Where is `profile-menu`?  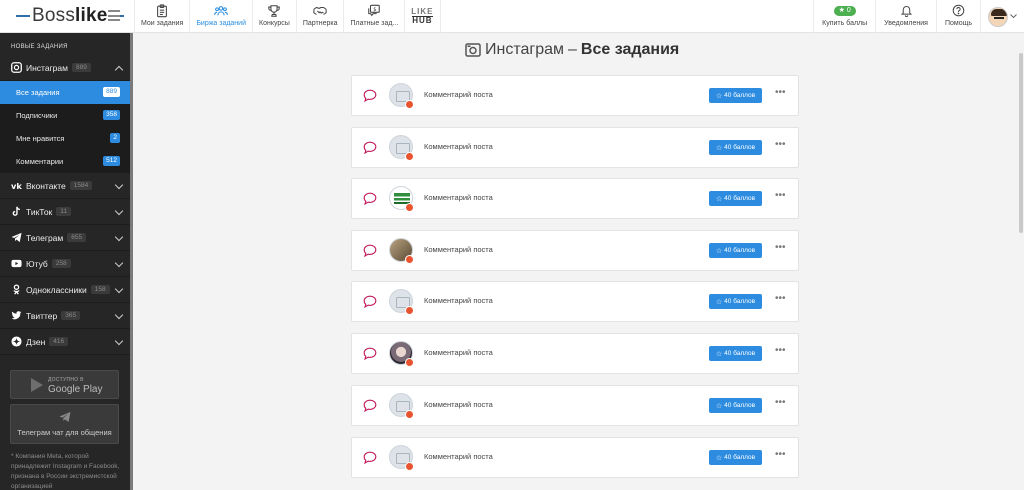 profile-menu is located at coordinates (1002, 16).